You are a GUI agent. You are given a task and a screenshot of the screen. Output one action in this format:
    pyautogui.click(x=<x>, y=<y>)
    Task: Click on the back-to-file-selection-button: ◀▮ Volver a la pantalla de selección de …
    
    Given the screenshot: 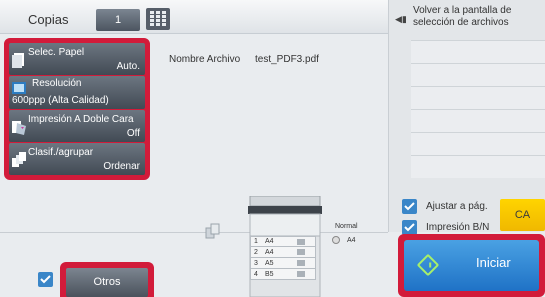 What is the action you would take?
    pyautogui.click(x=467, y=20)
    